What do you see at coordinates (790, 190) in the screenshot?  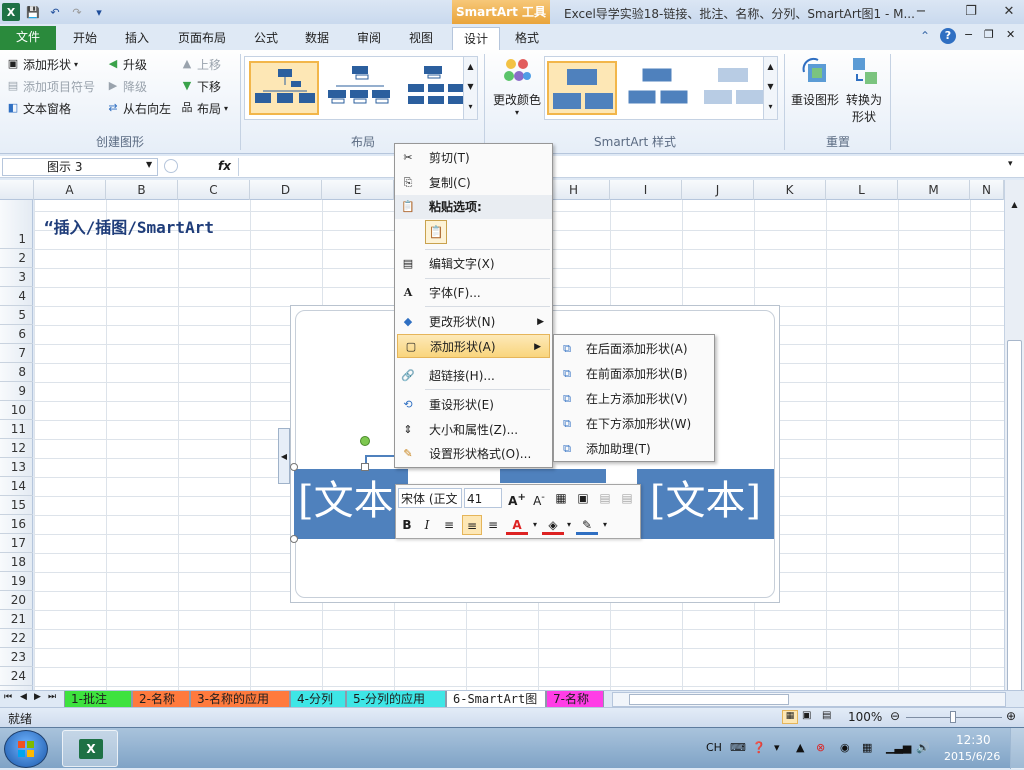 I see `column-header: K` at bounding box center [790, 190].